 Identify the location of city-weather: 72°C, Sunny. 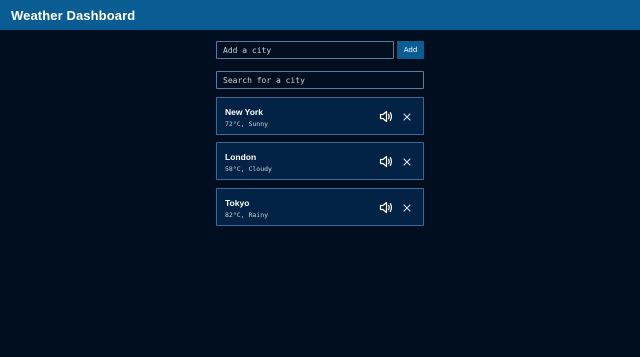
(247, 124).